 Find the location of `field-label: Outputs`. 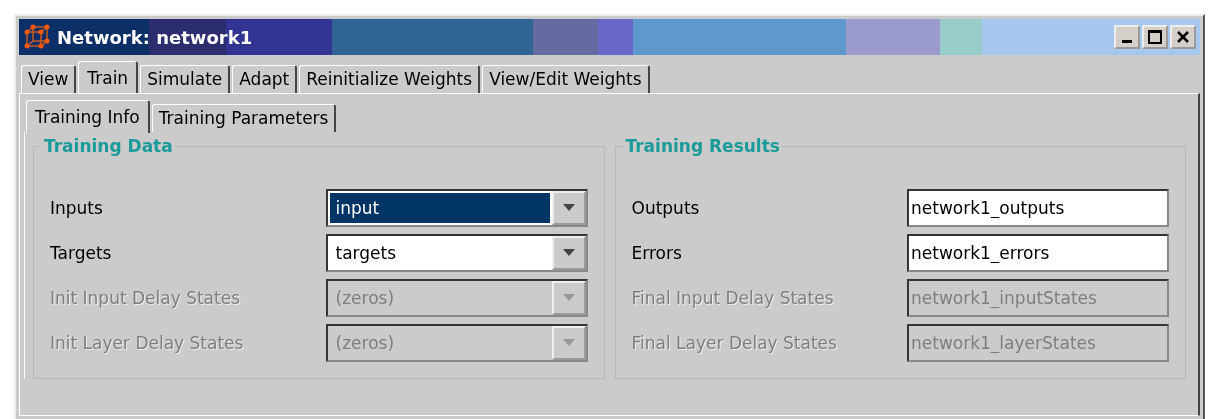

field-label: Outputs is located at coordinates (666, 208).